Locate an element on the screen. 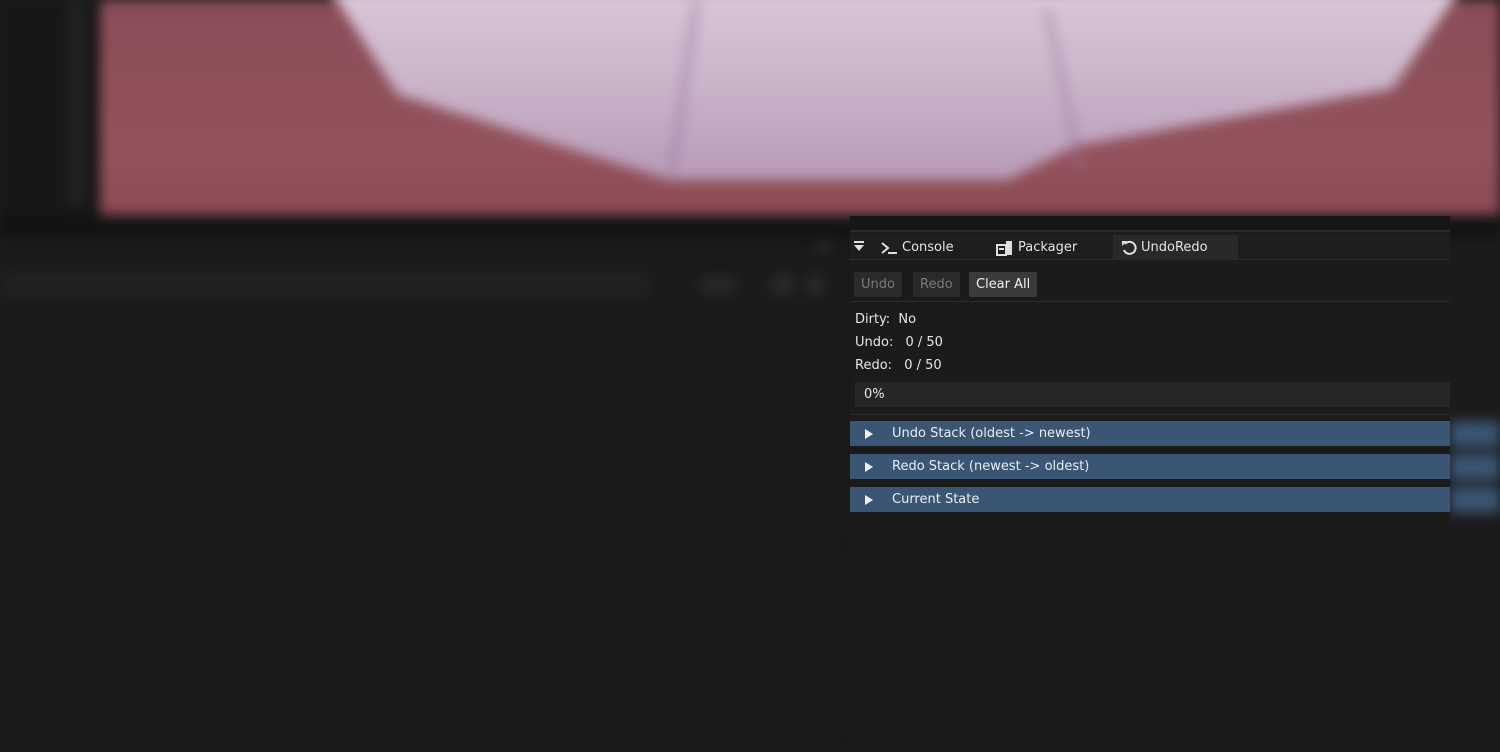 The width and height of the screenshot is (1500, 752). redo-button: Redo is located at coordinates (936, 284).